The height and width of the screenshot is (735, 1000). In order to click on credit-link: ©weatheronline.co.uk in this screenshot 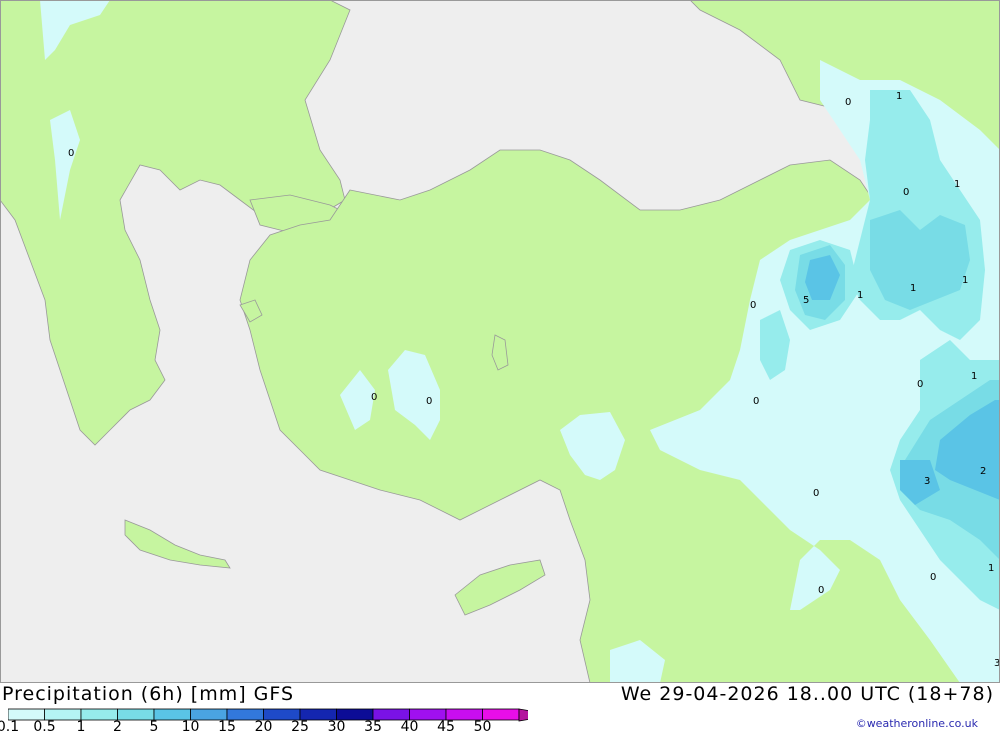, I will do `click(917, 723)`.